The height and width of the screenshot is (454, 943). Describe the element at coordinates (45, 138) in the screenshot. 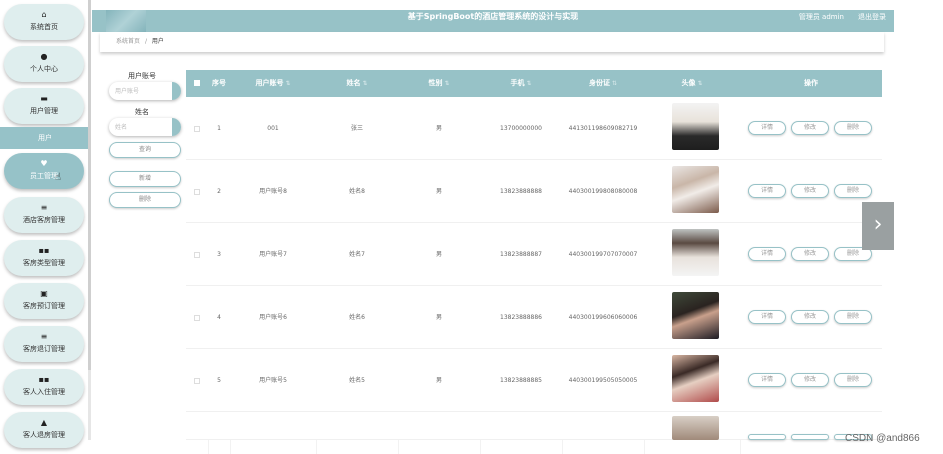

I see `sidebar-subitem-user: 用户` at that location.